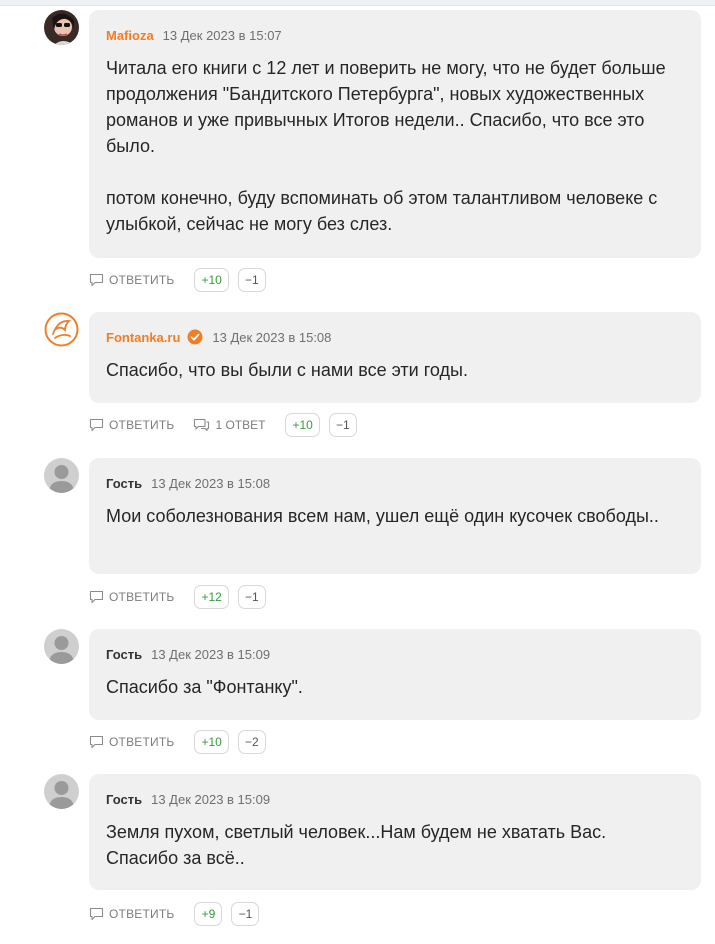 Image resolution: width=715 pixels, height=944 pixels. Describe the element at coordinates (240, 425) in the screenshot. I see `replies-count: 1 ОТВЕТ` at that location.